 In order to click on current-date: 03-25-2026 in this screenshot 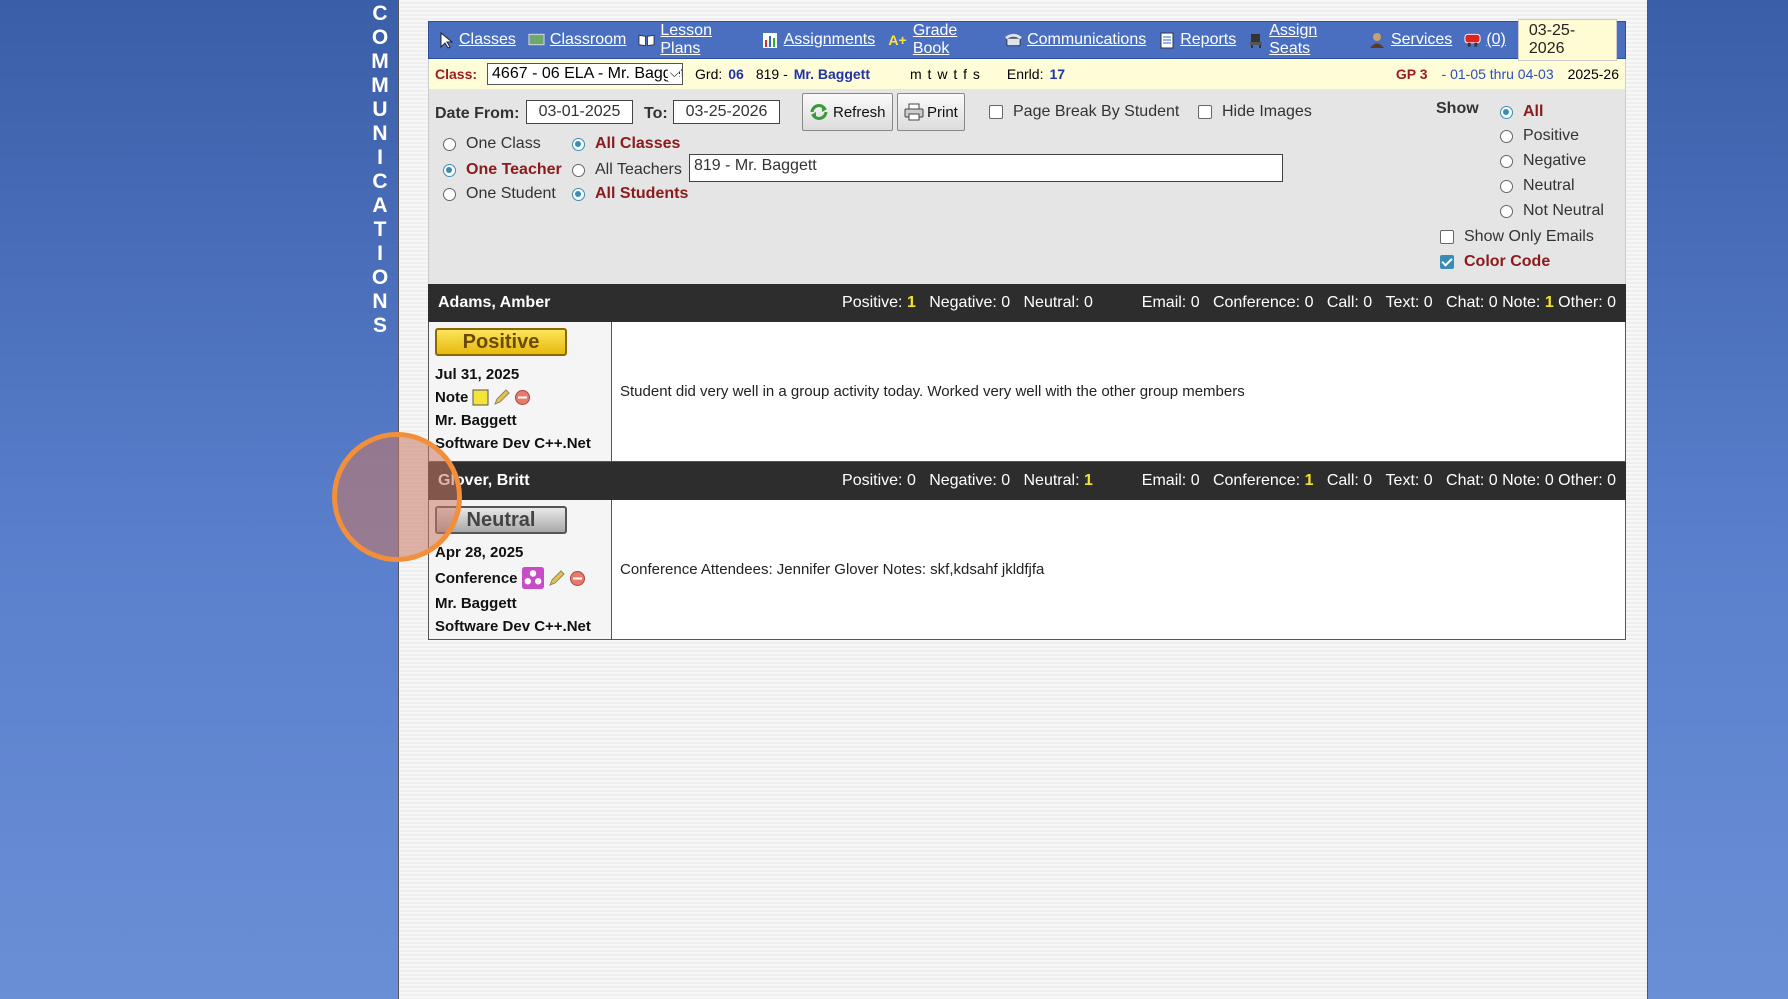, I will do `click(1567, 40)`.